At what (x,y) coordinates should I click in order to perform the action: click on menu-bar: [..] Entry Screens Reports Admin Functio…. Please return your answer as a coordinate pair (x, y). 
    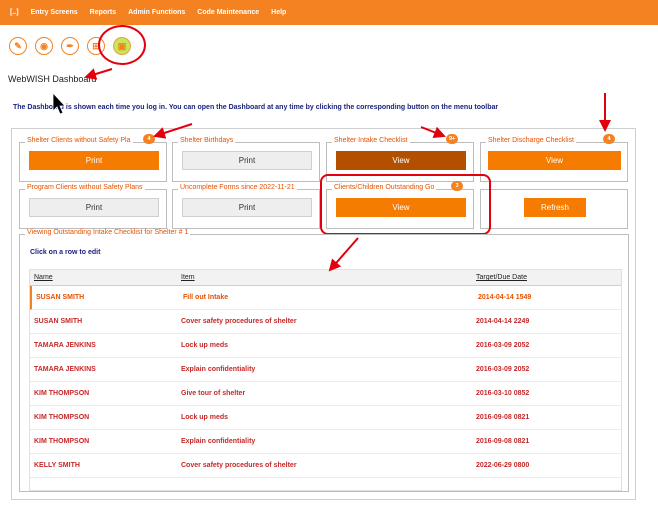
    Looking at the image, I should click on (329, 12).